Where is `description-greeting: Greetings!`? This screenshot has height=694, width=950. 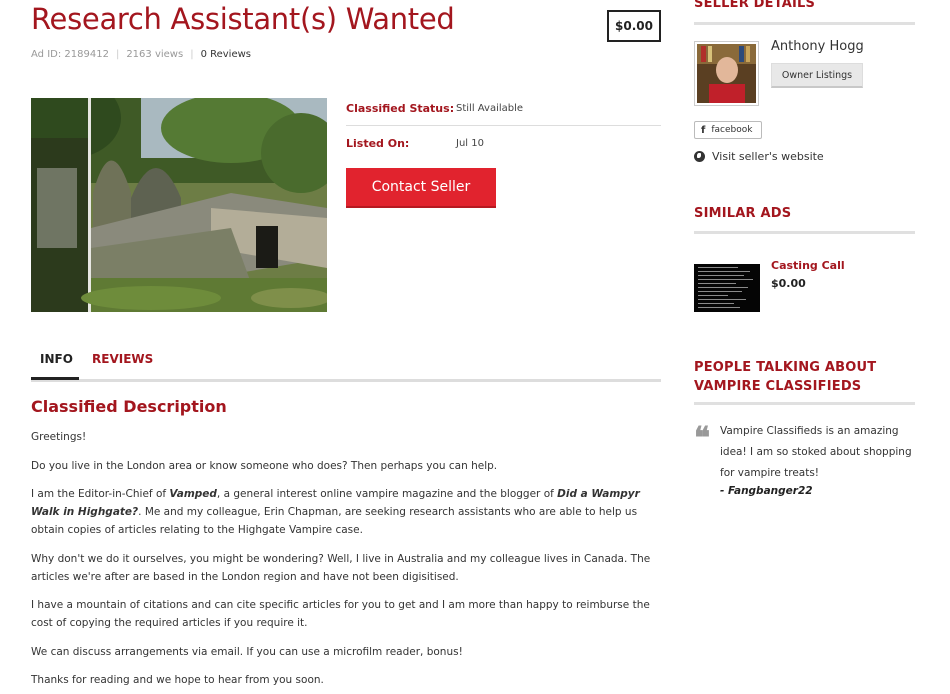
description-greeting: Greetings! is located at coordinates (59, 437).